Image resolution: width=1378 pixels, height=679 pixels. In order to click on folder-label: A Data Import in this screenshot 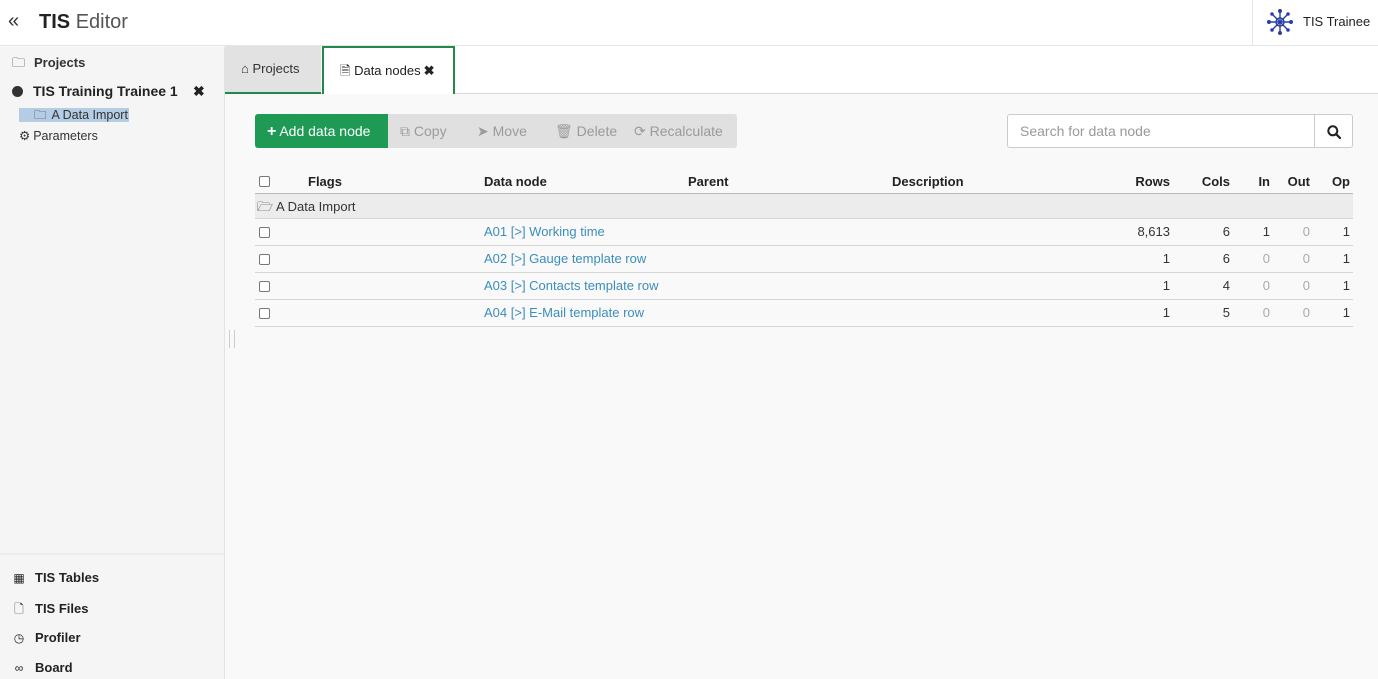, I will do `click(89, 115)`.